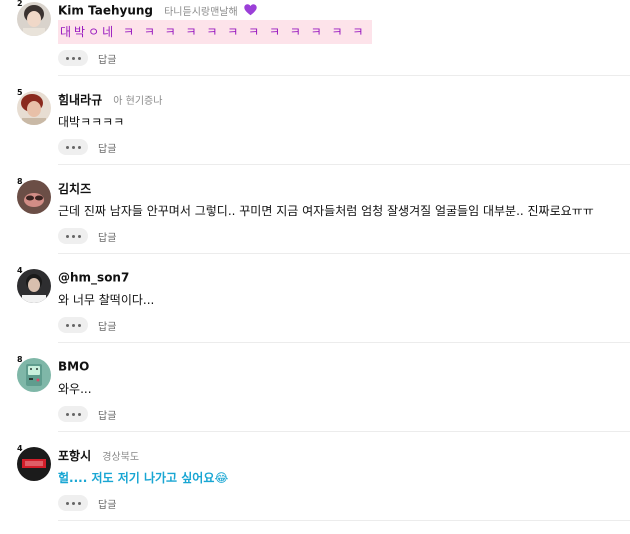 This screenshot has height=534, width=630. I want to click on author-subtitle: 타니듣시랑맨날해, so click(201, 12).